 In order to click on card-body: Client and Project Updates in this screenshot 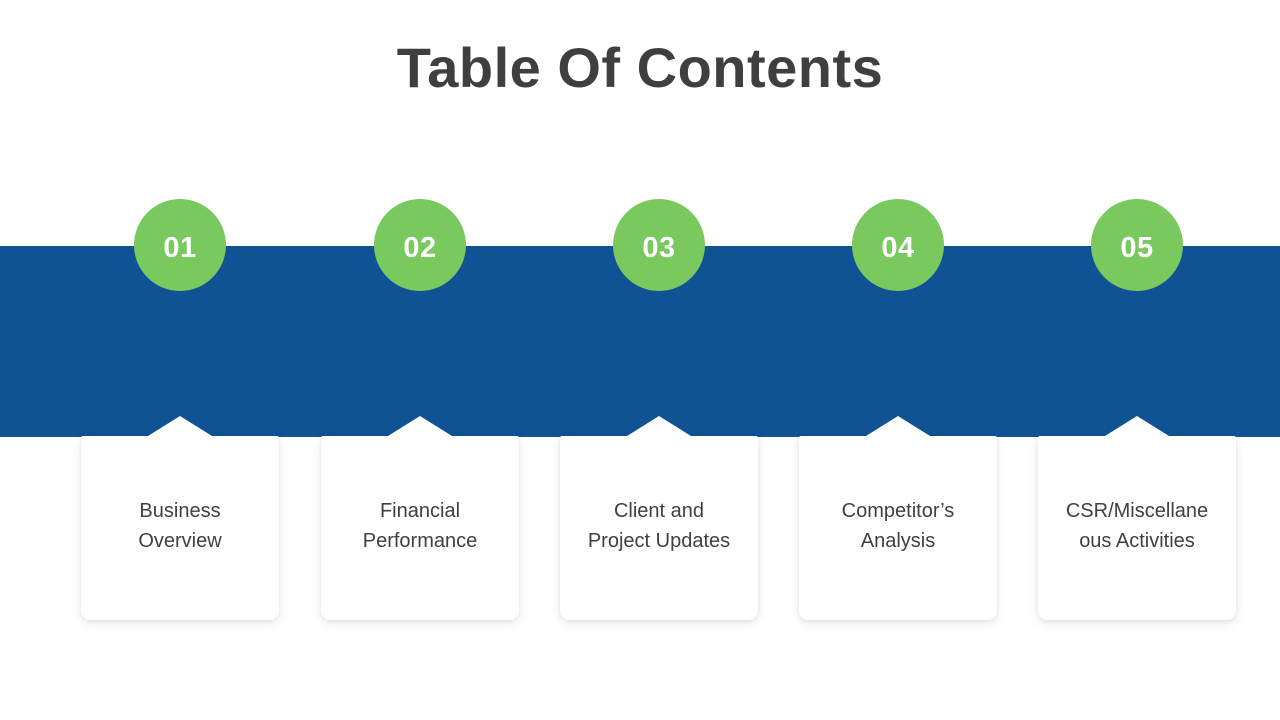, I will do `click(659, 518)`.